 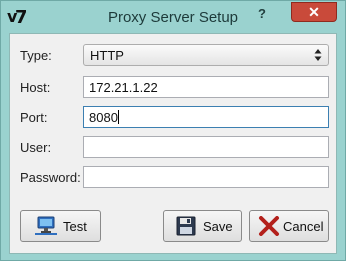 I want to click on close-button: ✕, so click(x=314, y=12).